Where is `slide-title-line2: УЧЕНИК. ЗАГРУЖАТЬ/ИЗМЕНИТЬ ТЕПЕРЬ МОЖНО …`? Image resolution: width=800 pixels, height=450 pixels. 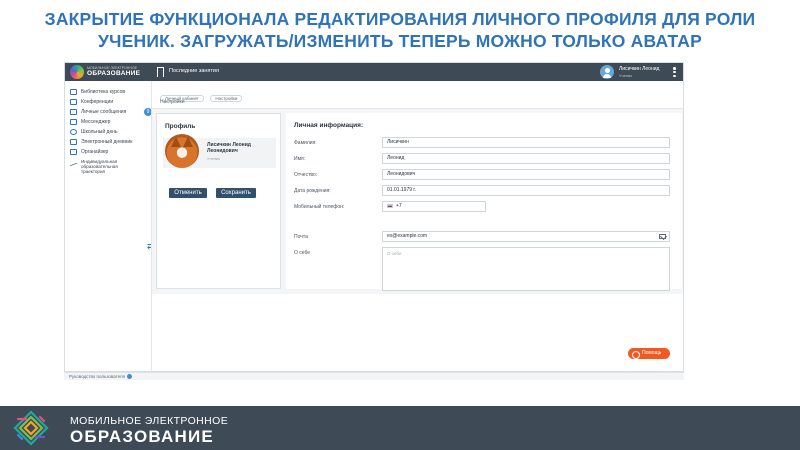
slide-title-line2: УЧЕНИК. ЗАГРУЖАТЬ/ИЗМЕНИТЬ ТЕПЕРЬ МОЖНО … is located at coordinates (400, 41).